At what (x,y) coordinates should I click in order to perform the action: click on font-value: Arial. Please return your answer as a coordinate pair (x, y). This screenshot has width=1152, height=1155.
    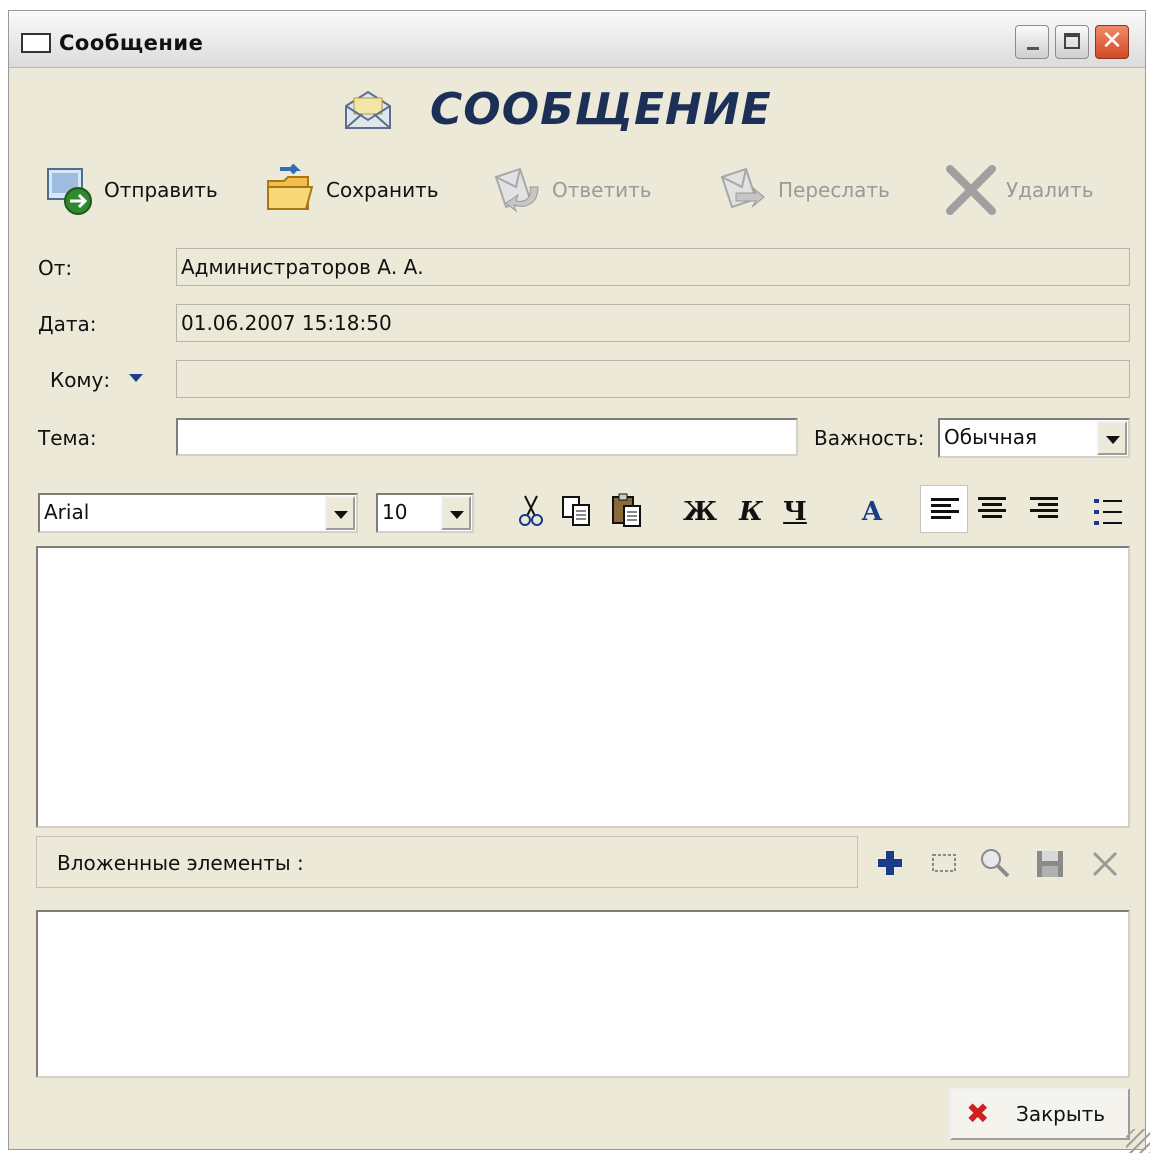
    Looking at the image, I should click on (67, 512).